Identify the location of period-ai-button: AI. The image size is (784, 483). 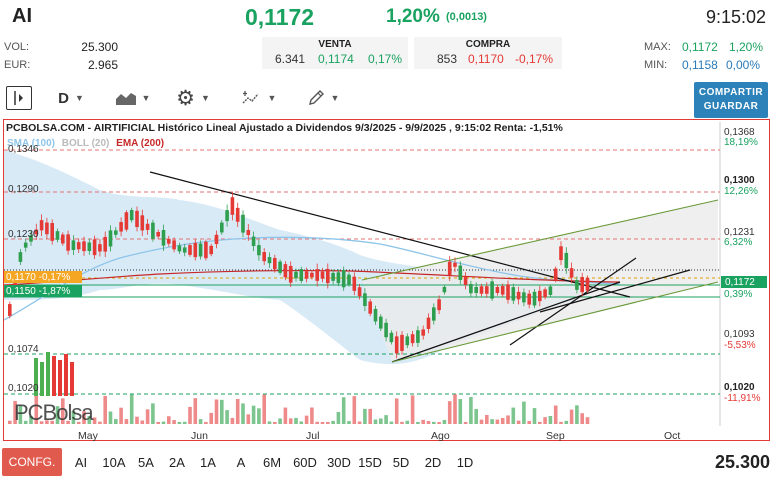
(81, 462).